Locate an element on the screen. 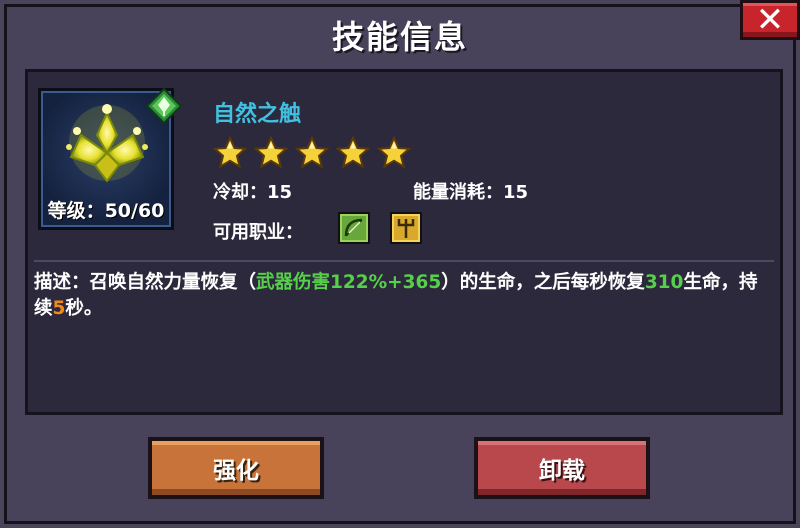  class-priest is located at coordinates (406, 228).